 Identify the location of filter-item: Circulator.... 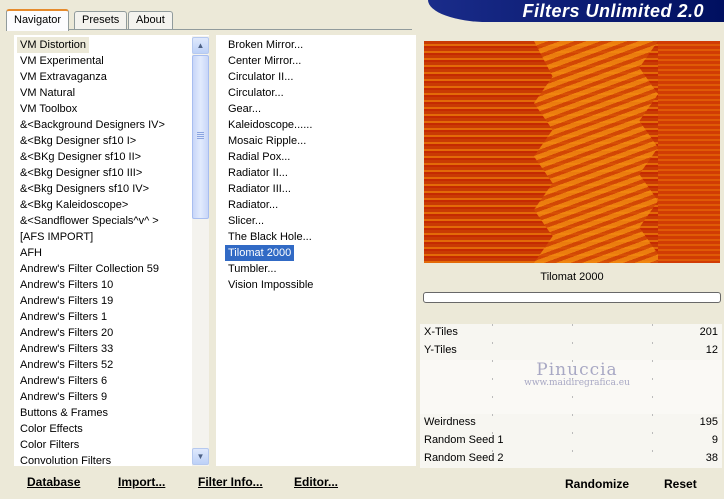
(319, 93).